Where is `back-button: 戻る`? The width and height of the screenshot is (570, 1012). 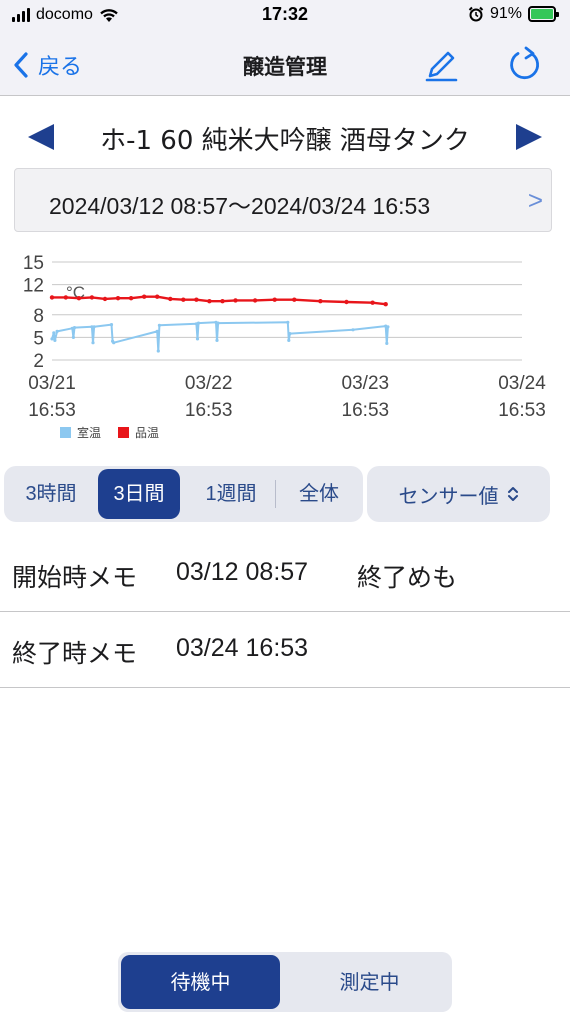
back-button: 戻る is located at coordinates (47, 65).